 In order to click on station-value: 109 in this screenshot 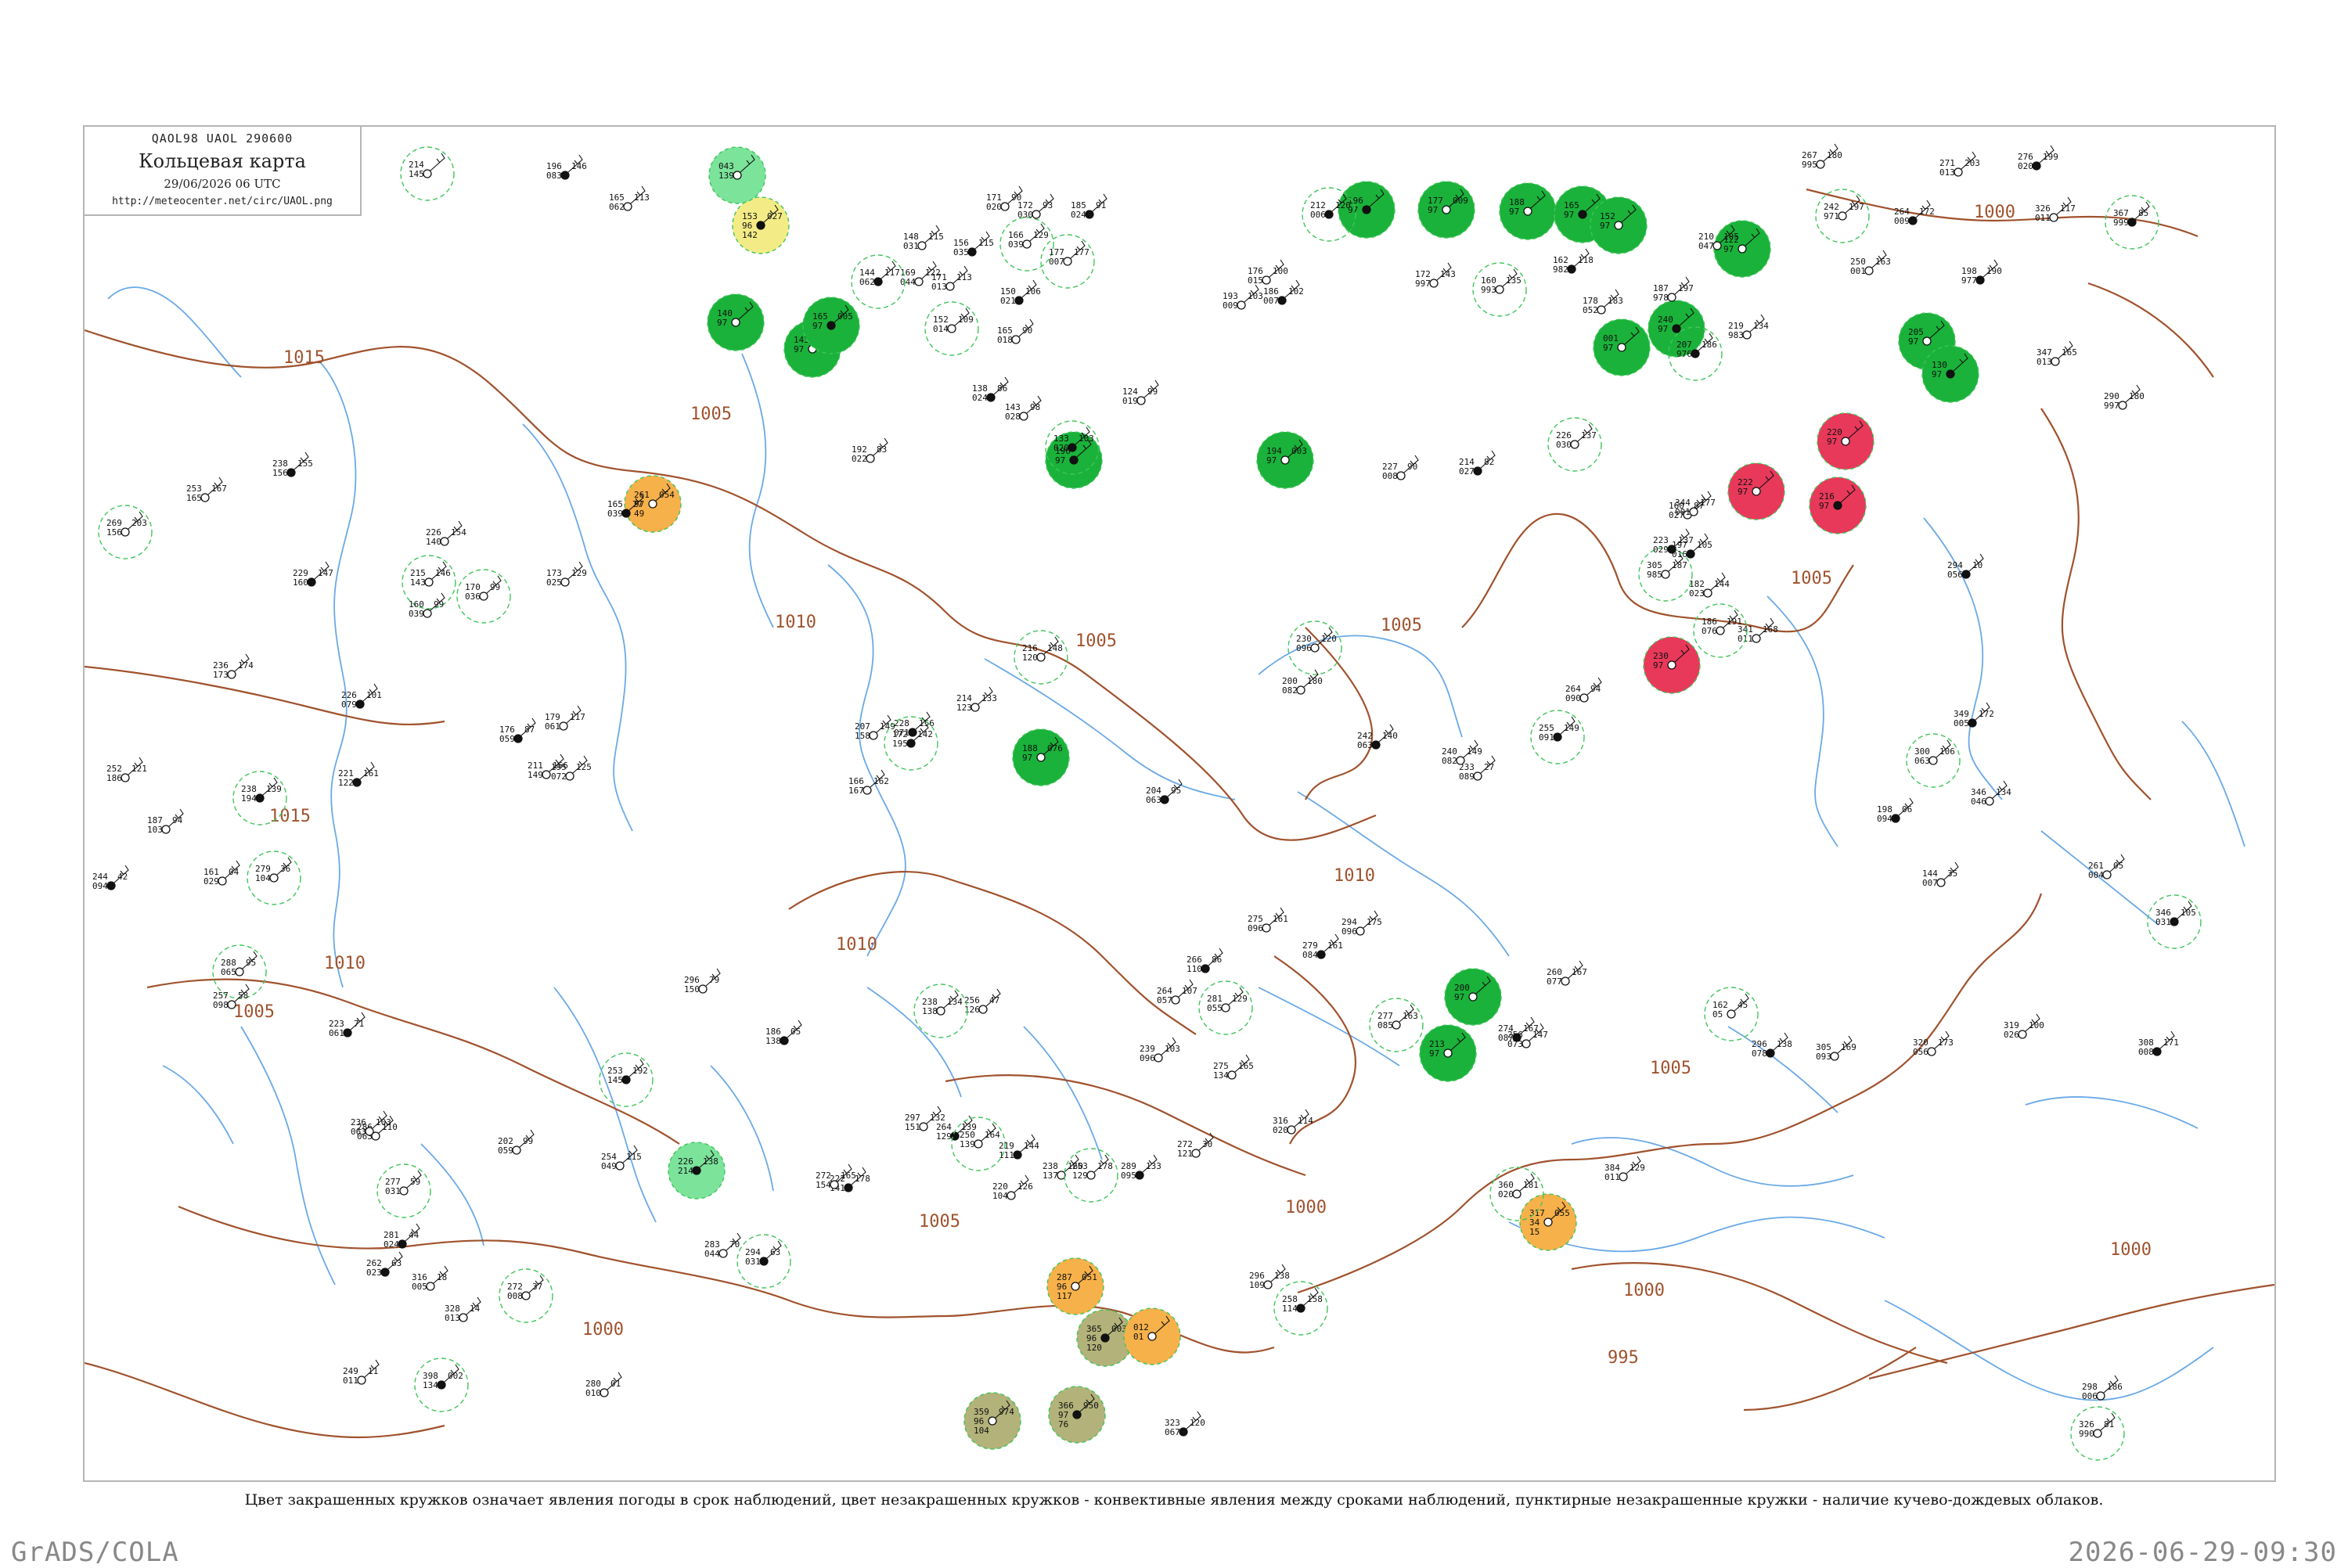, I will do `click(966, 320)`.